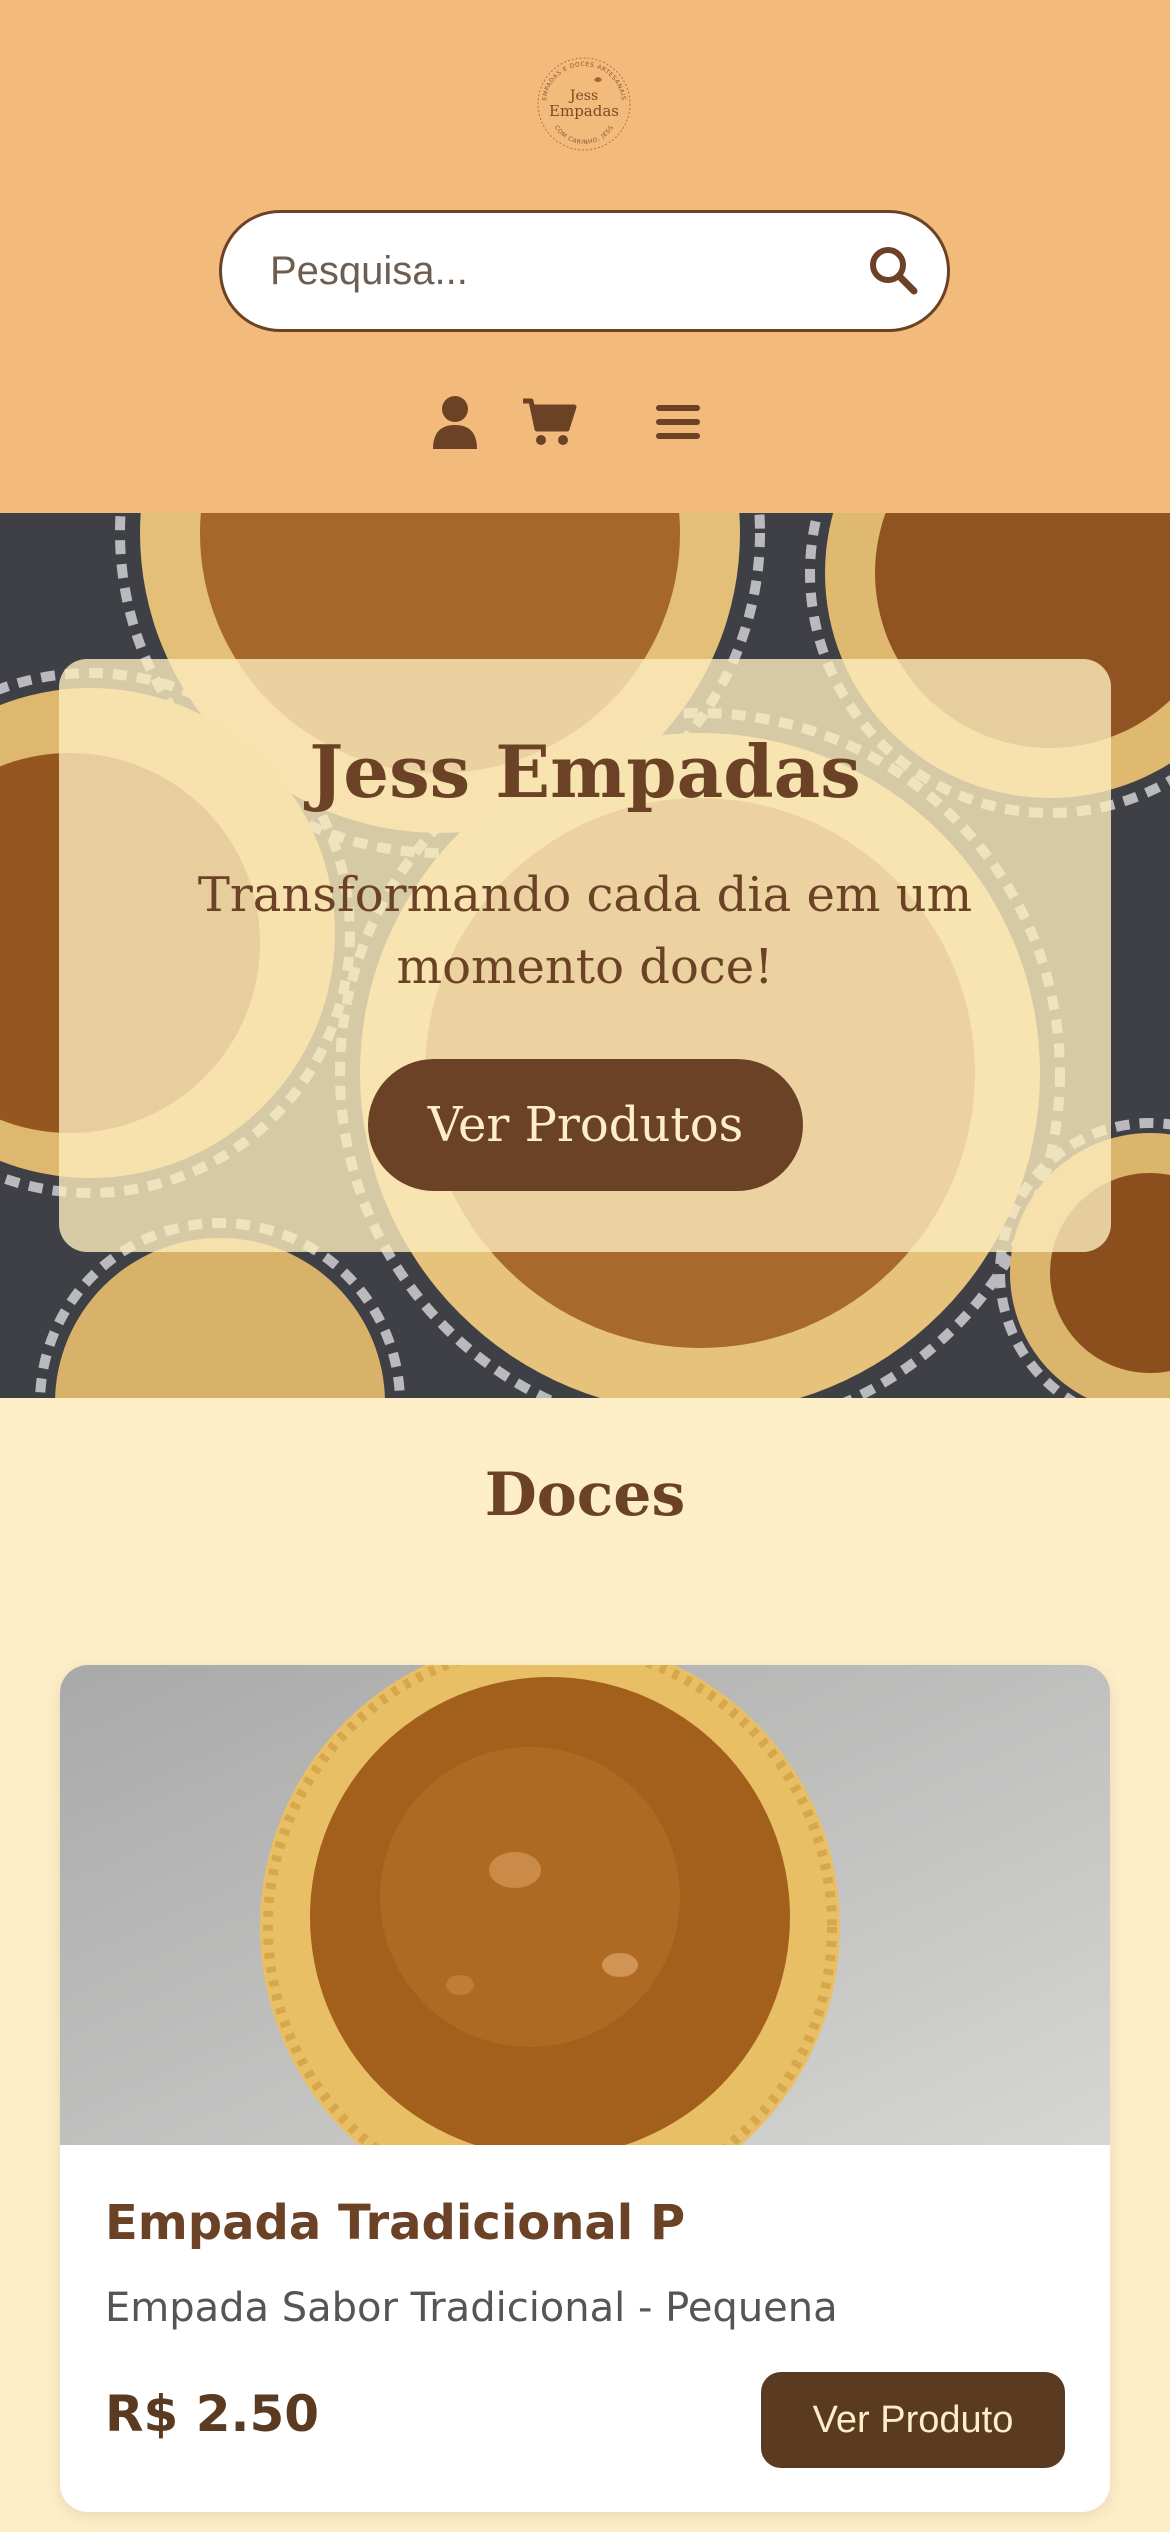  I want to click on search-input, so click(550, 271).